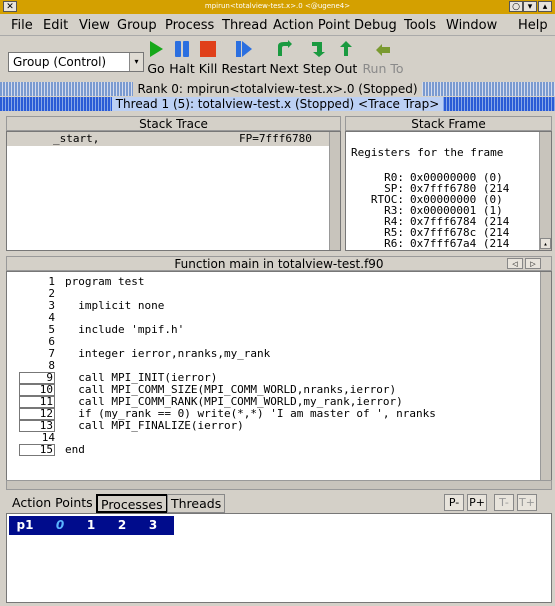 The height and width of the screenshot is (606, 555). I want to click on out-label: Out, so click(346, 68).